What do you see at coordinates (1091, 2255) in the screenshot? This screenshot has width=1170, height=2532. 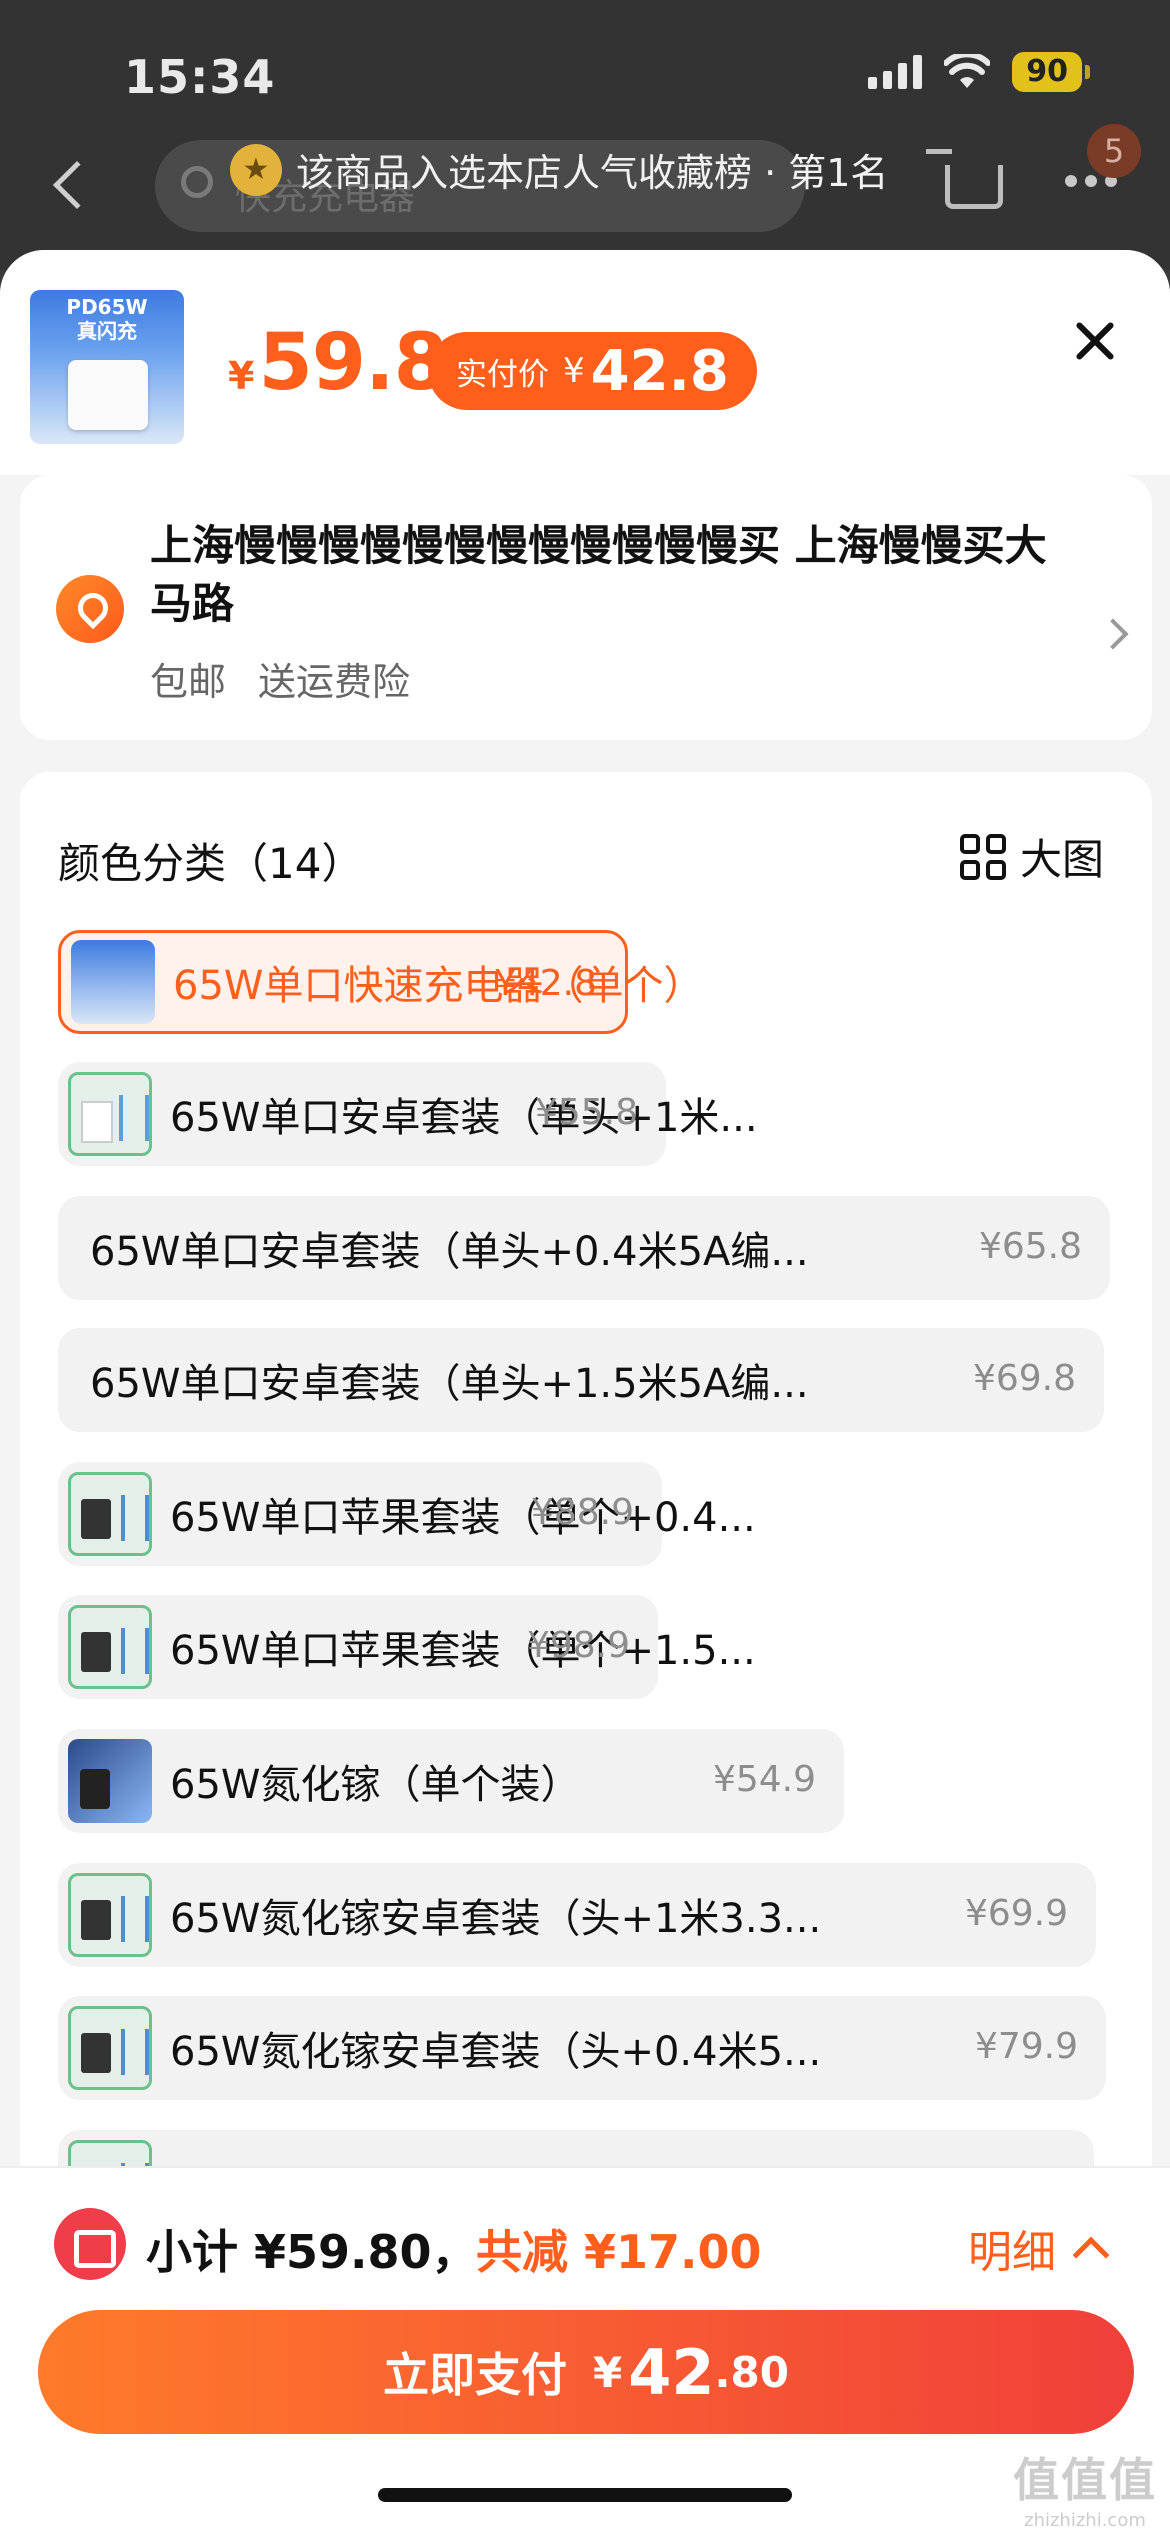 I see `chevron-up-icon` at bounding box center [1091, 2255].